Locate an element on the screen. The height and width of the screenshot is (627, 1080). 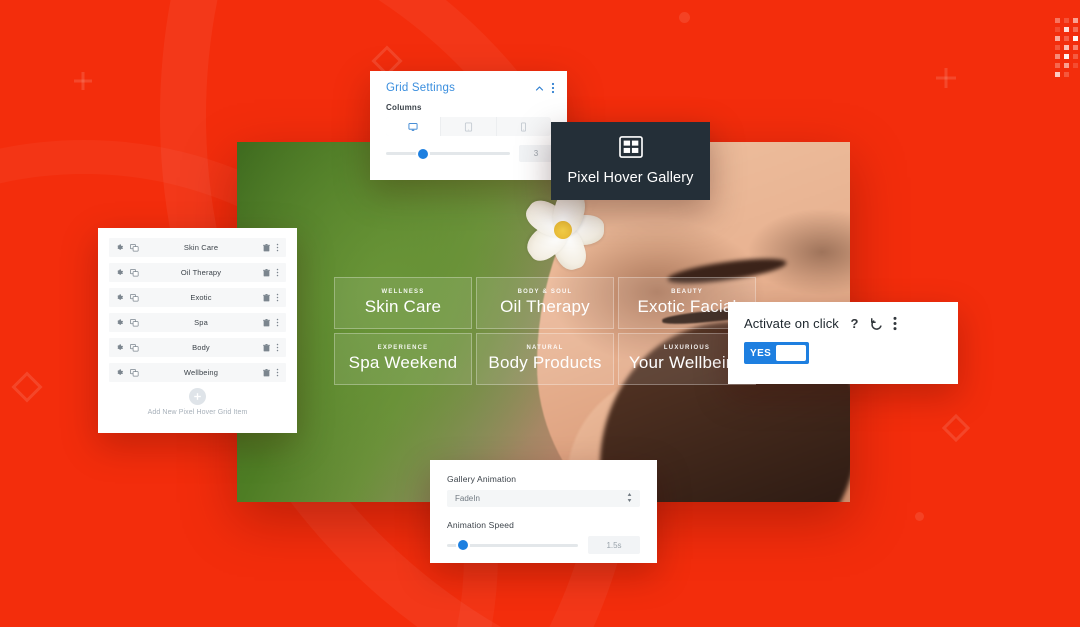
activate-header: Activate on click ? is located at coordinates (843, 323).